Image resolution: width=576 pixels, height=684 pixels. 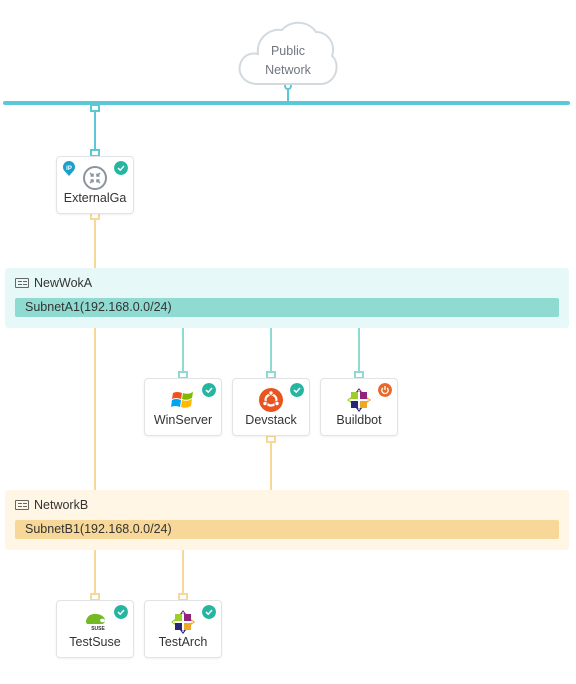 I want to click on network-newwoka-title: NewWokA, so click(x=53, y=283).